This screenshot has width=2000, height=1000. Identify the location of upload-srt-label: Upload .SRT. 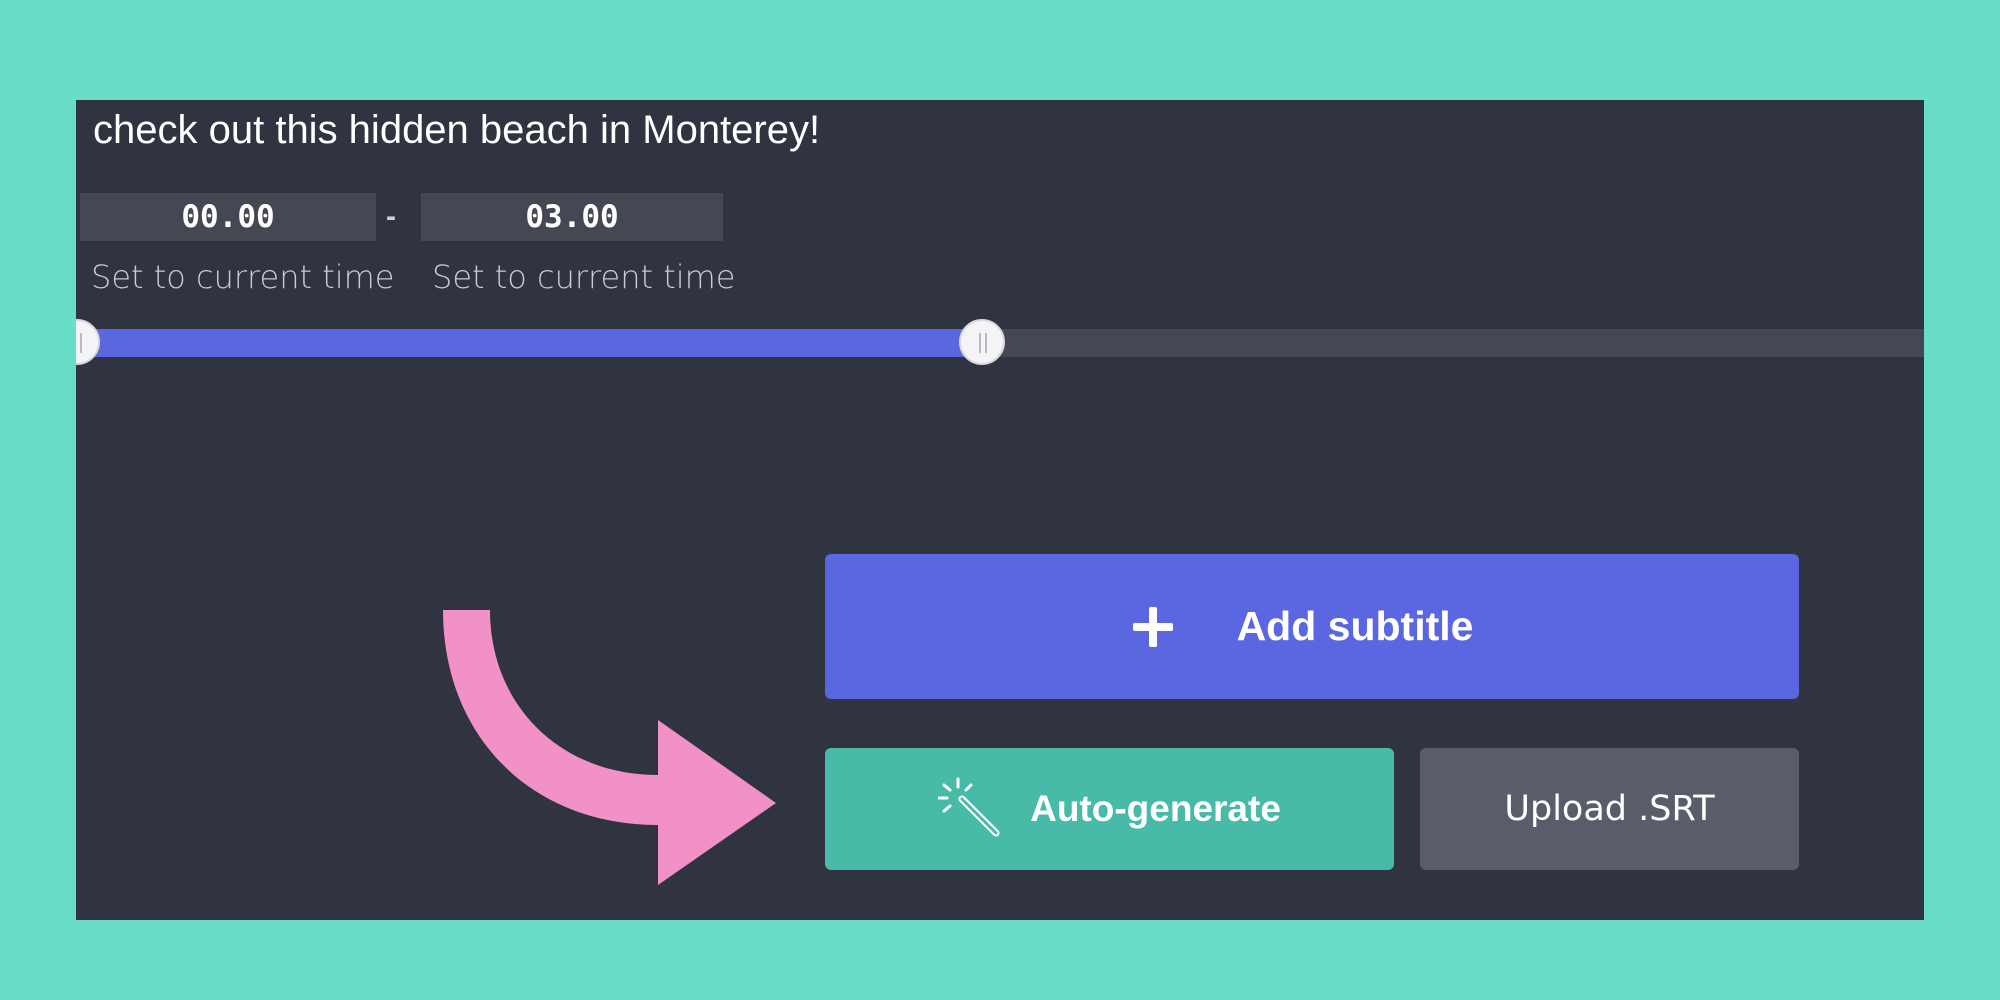
(1609, 809).